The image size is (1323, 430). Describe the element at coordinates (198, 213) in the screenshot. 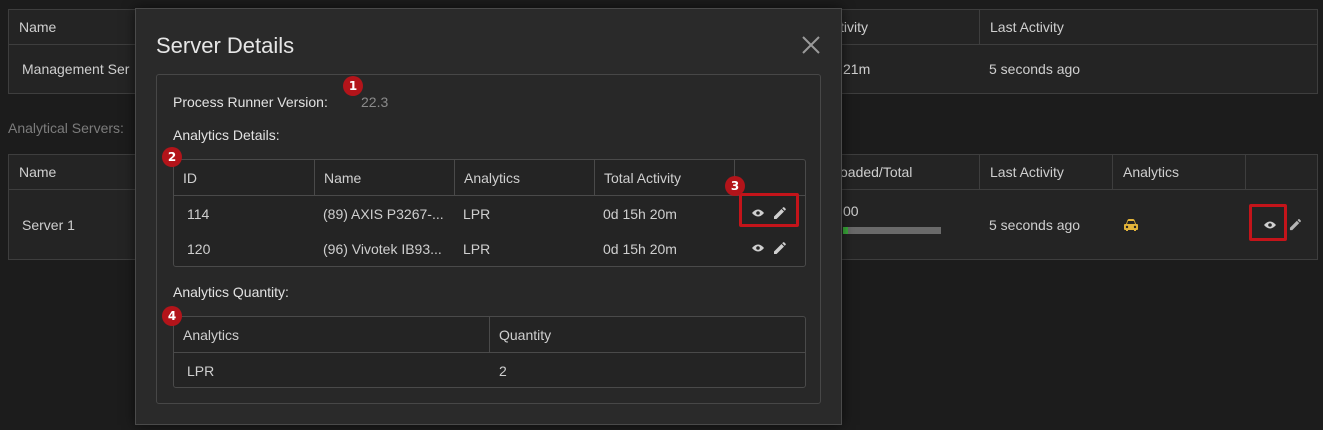

I see `row-id: 114` at that location.